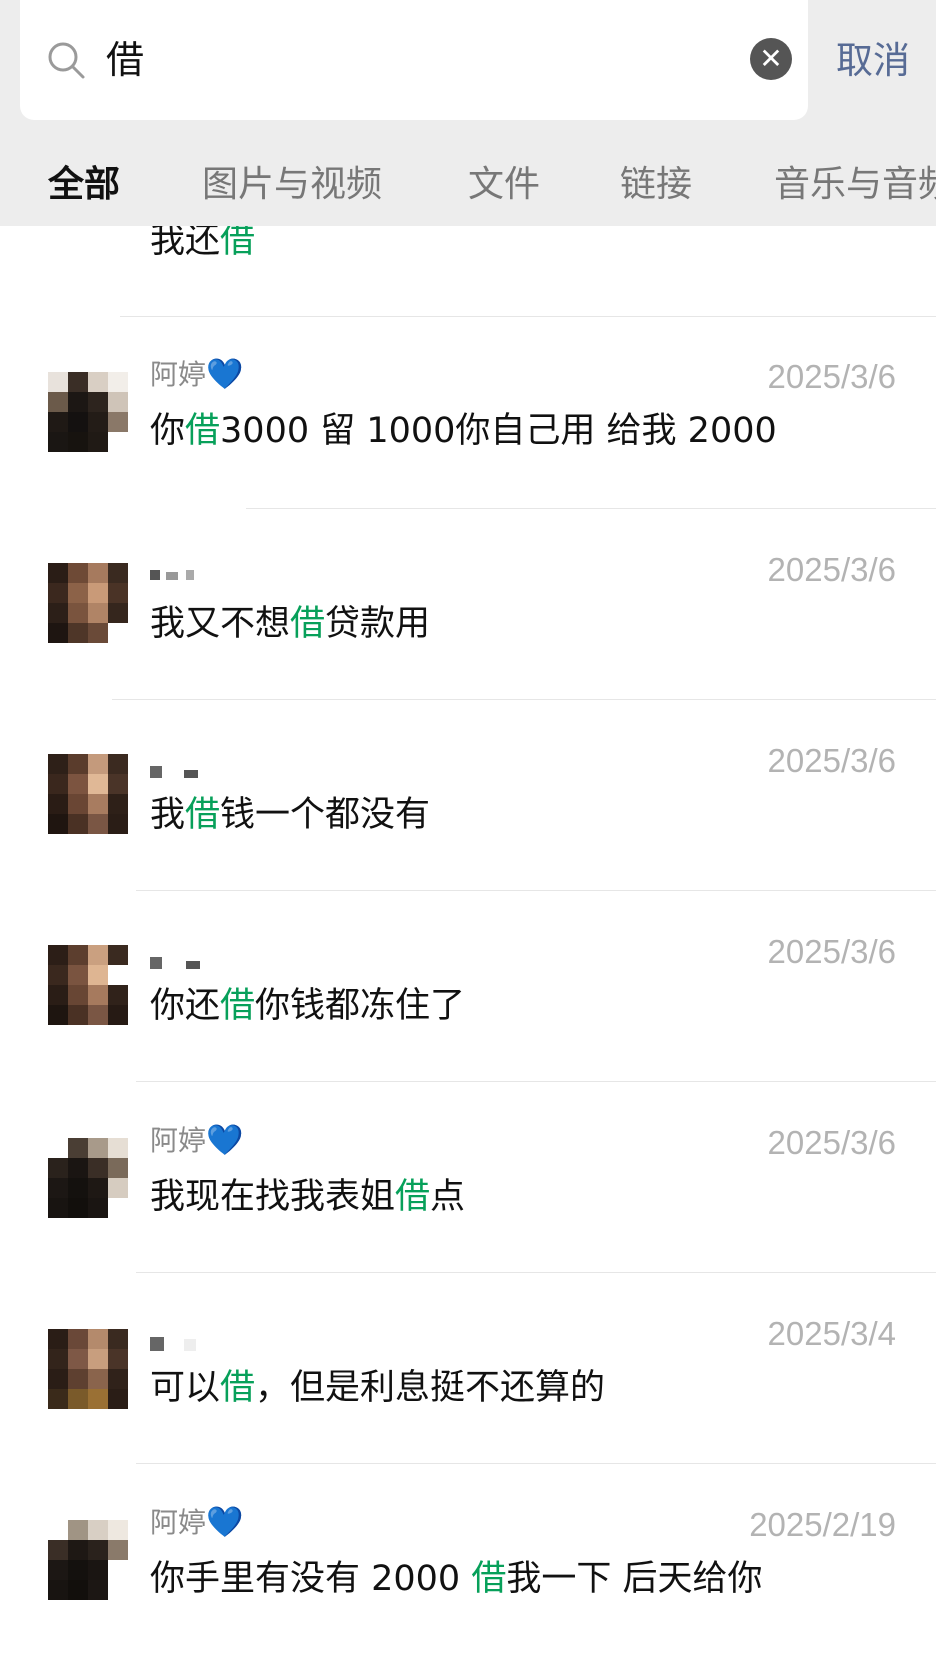 The image size is (936, 1655). Describe the element at coordinates (468, 1558) in the screenshot. I see `list-item: 阿婷💙 2025/2/19 你手里有没有 2000 借我一下 后天给你` at that location.